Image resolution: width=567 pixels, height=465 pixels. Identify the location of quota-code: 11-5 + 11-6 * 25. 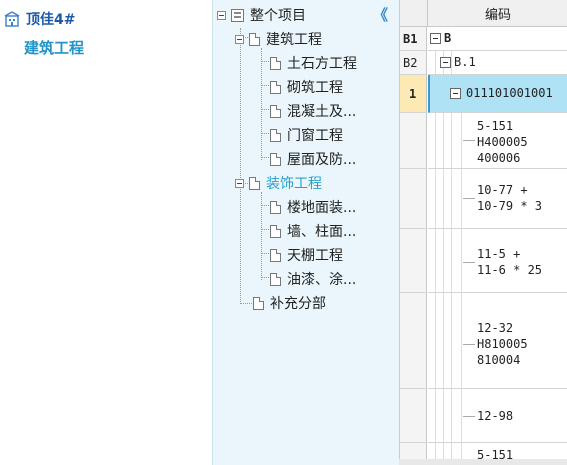
(510, 262).